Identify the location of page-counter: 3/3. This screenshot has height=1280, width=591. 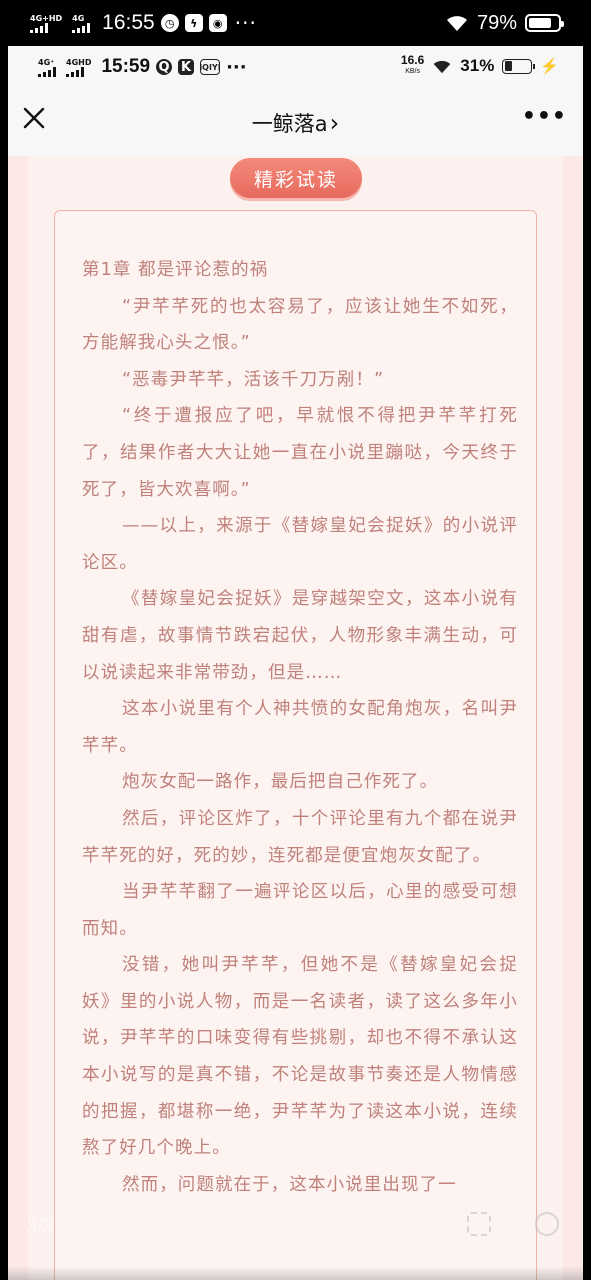
(40, 1227).